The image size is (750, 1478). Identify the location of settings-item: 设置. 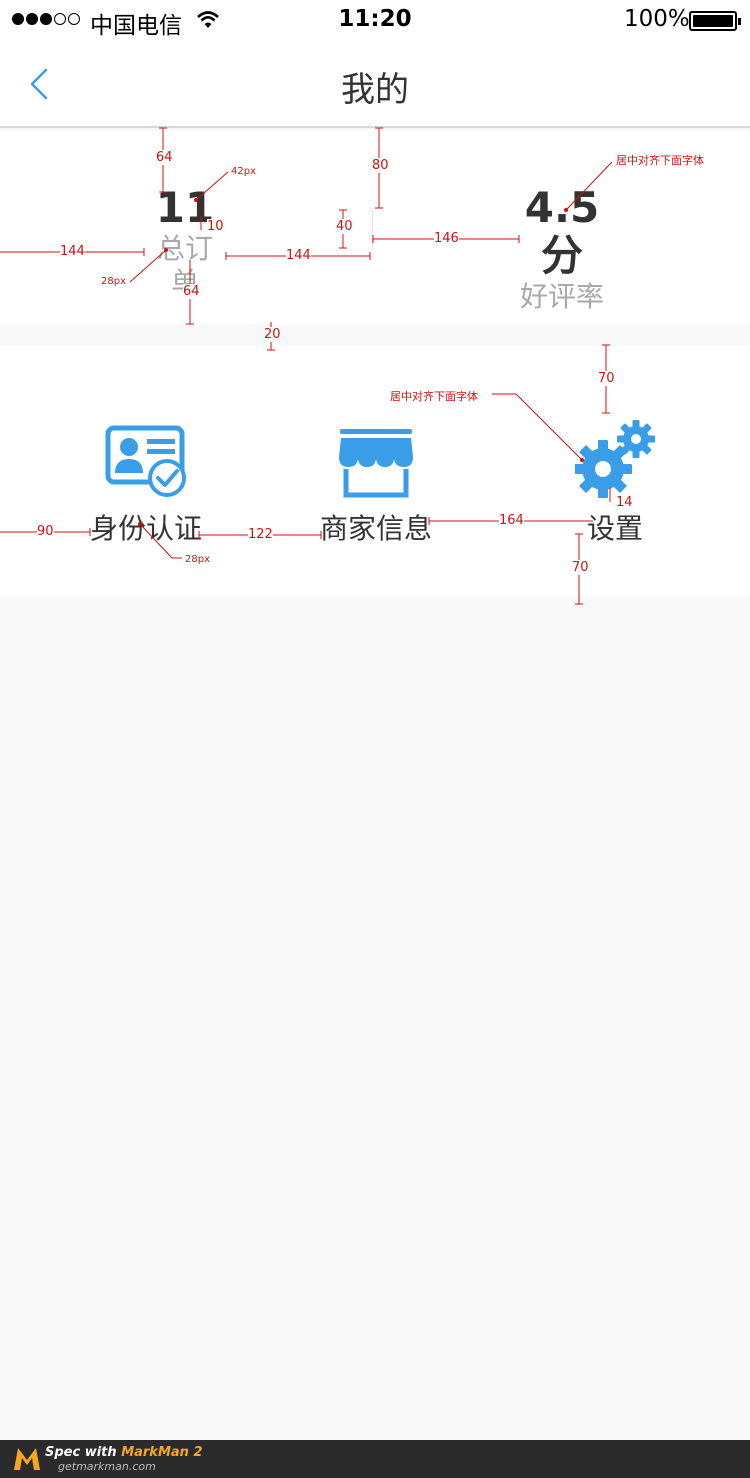
(615, 480).